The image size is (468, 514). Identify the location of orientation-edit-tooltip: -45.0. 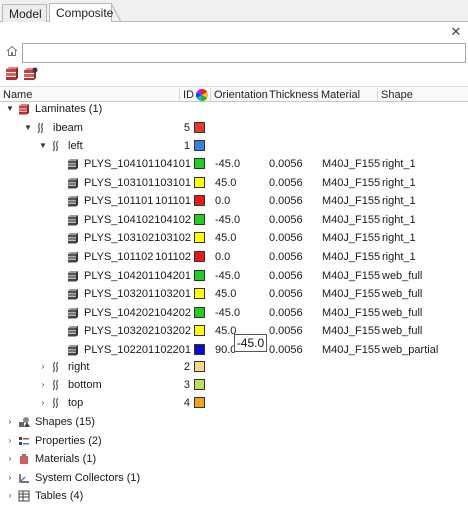
(250, 343).